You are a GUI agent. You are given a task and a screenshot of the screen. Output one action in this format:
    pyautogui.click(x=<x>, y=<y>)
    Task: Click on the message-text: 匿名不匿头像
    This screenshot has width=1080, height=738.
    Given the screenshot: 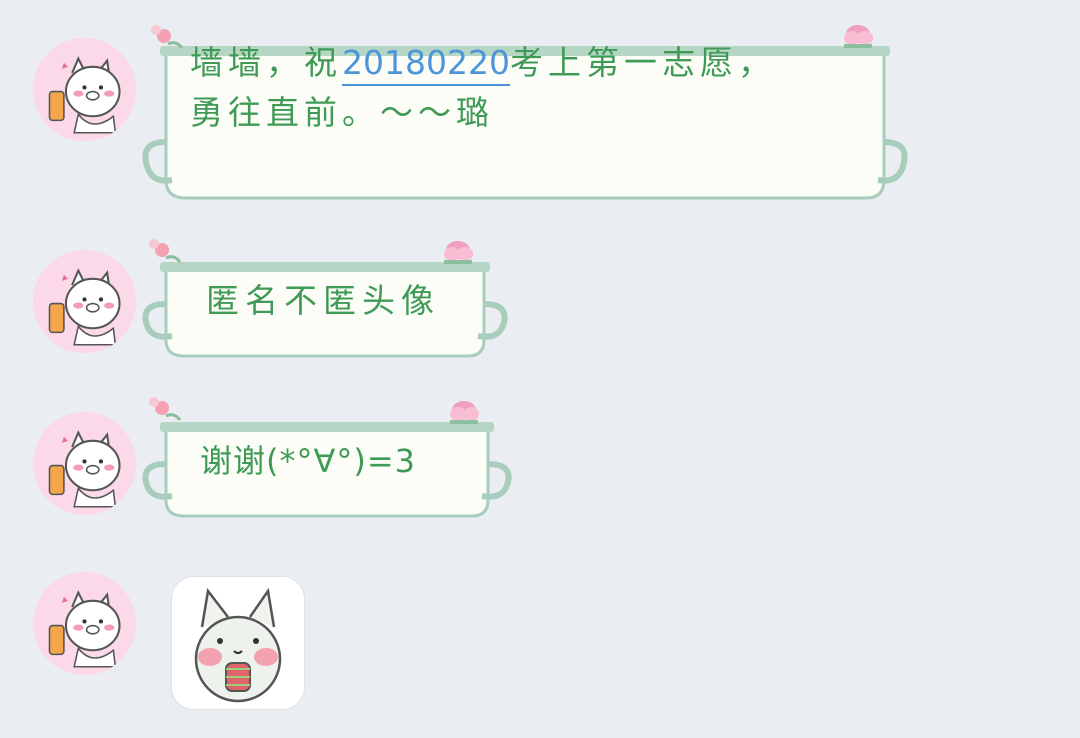 What is the action you would take?
    pyautogui.click(x=323, y=300)
    